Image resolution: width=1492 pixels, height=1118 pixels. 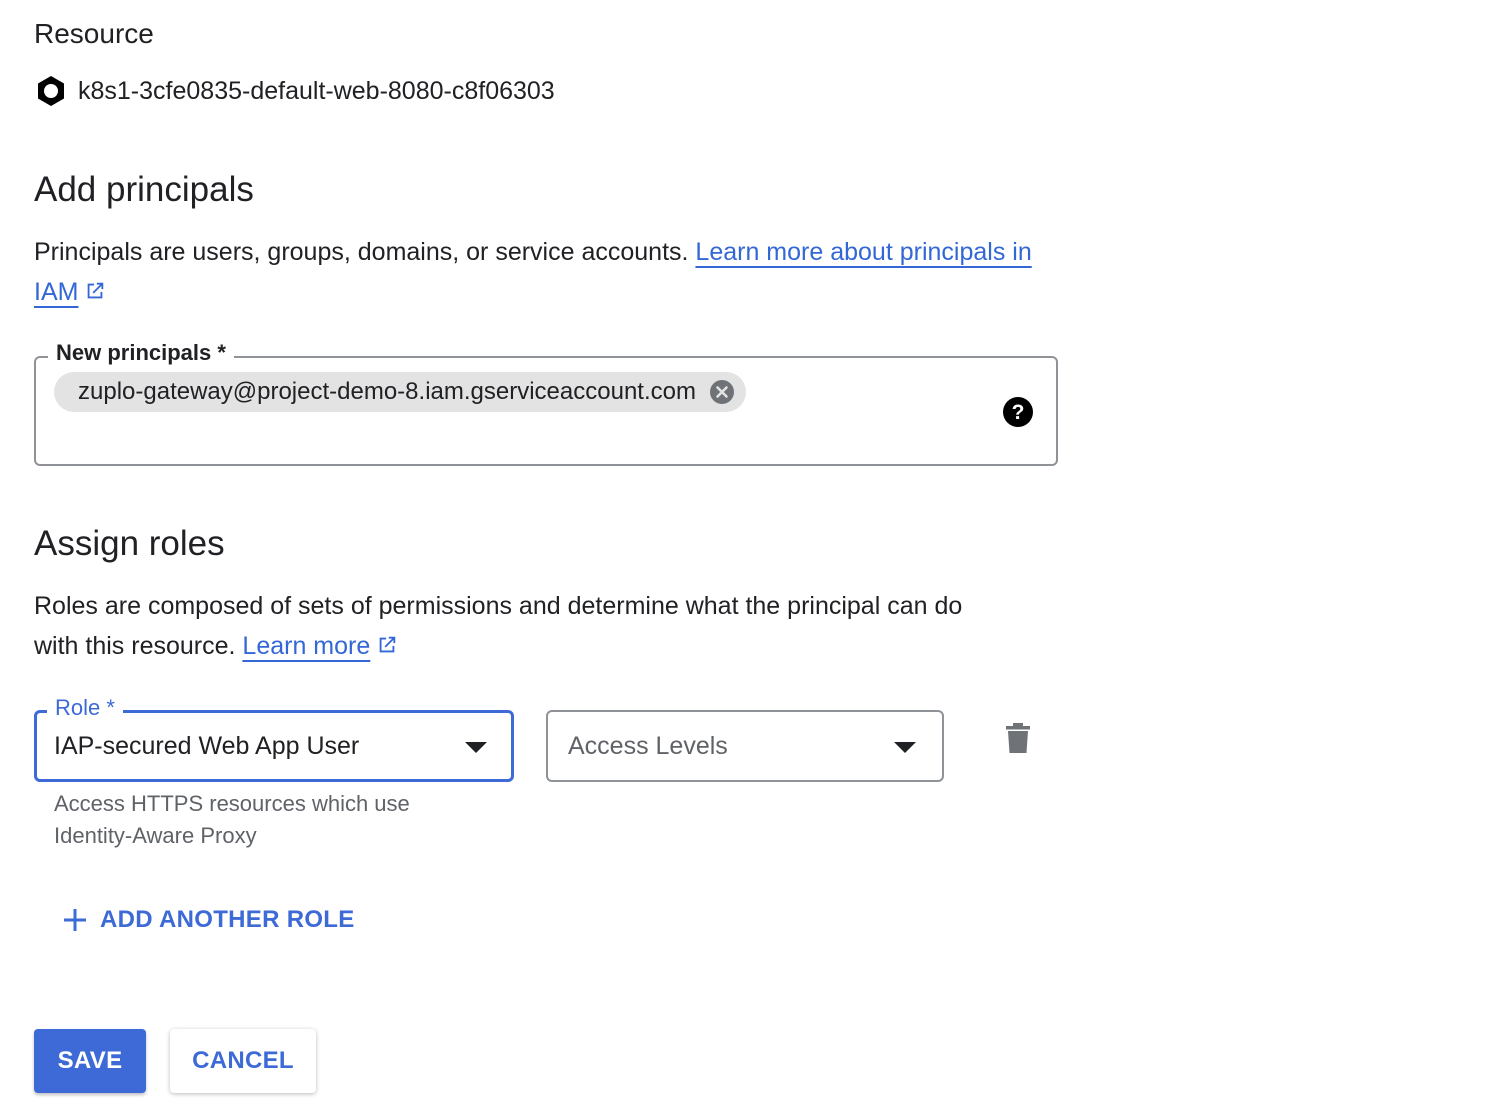 I want to click on assign-roles-title: Assign roles, so click(x=129, y=543).